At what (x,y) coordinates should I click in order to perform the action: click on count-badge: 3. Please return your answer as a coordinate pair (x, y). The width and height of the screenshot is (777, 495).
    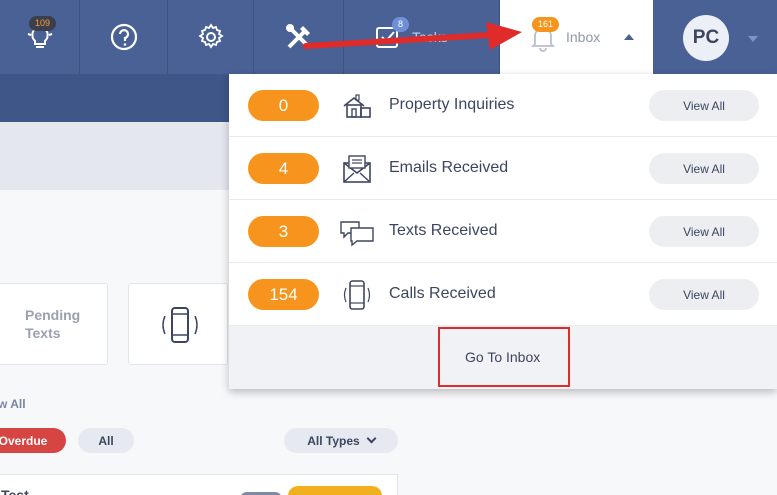
    Looking at the image, I should click on (283, 231).